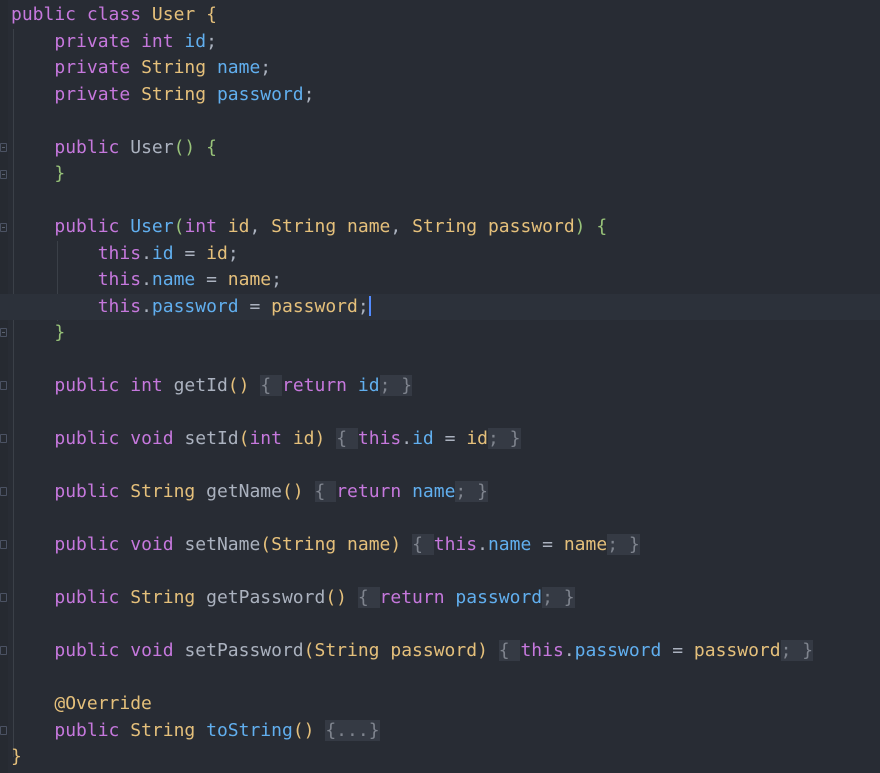 This screenshot has height=773, width=880. I want to click on code-line: public User() {, so click(114, 148).